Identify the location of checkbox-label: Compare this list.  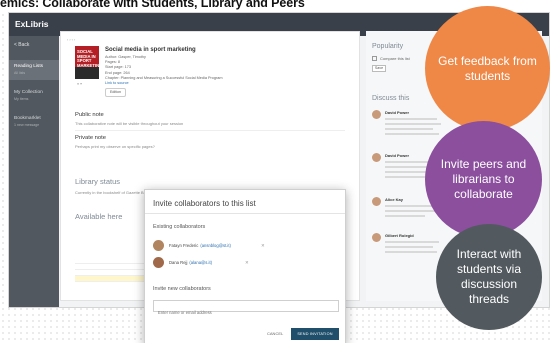
(395, 58).